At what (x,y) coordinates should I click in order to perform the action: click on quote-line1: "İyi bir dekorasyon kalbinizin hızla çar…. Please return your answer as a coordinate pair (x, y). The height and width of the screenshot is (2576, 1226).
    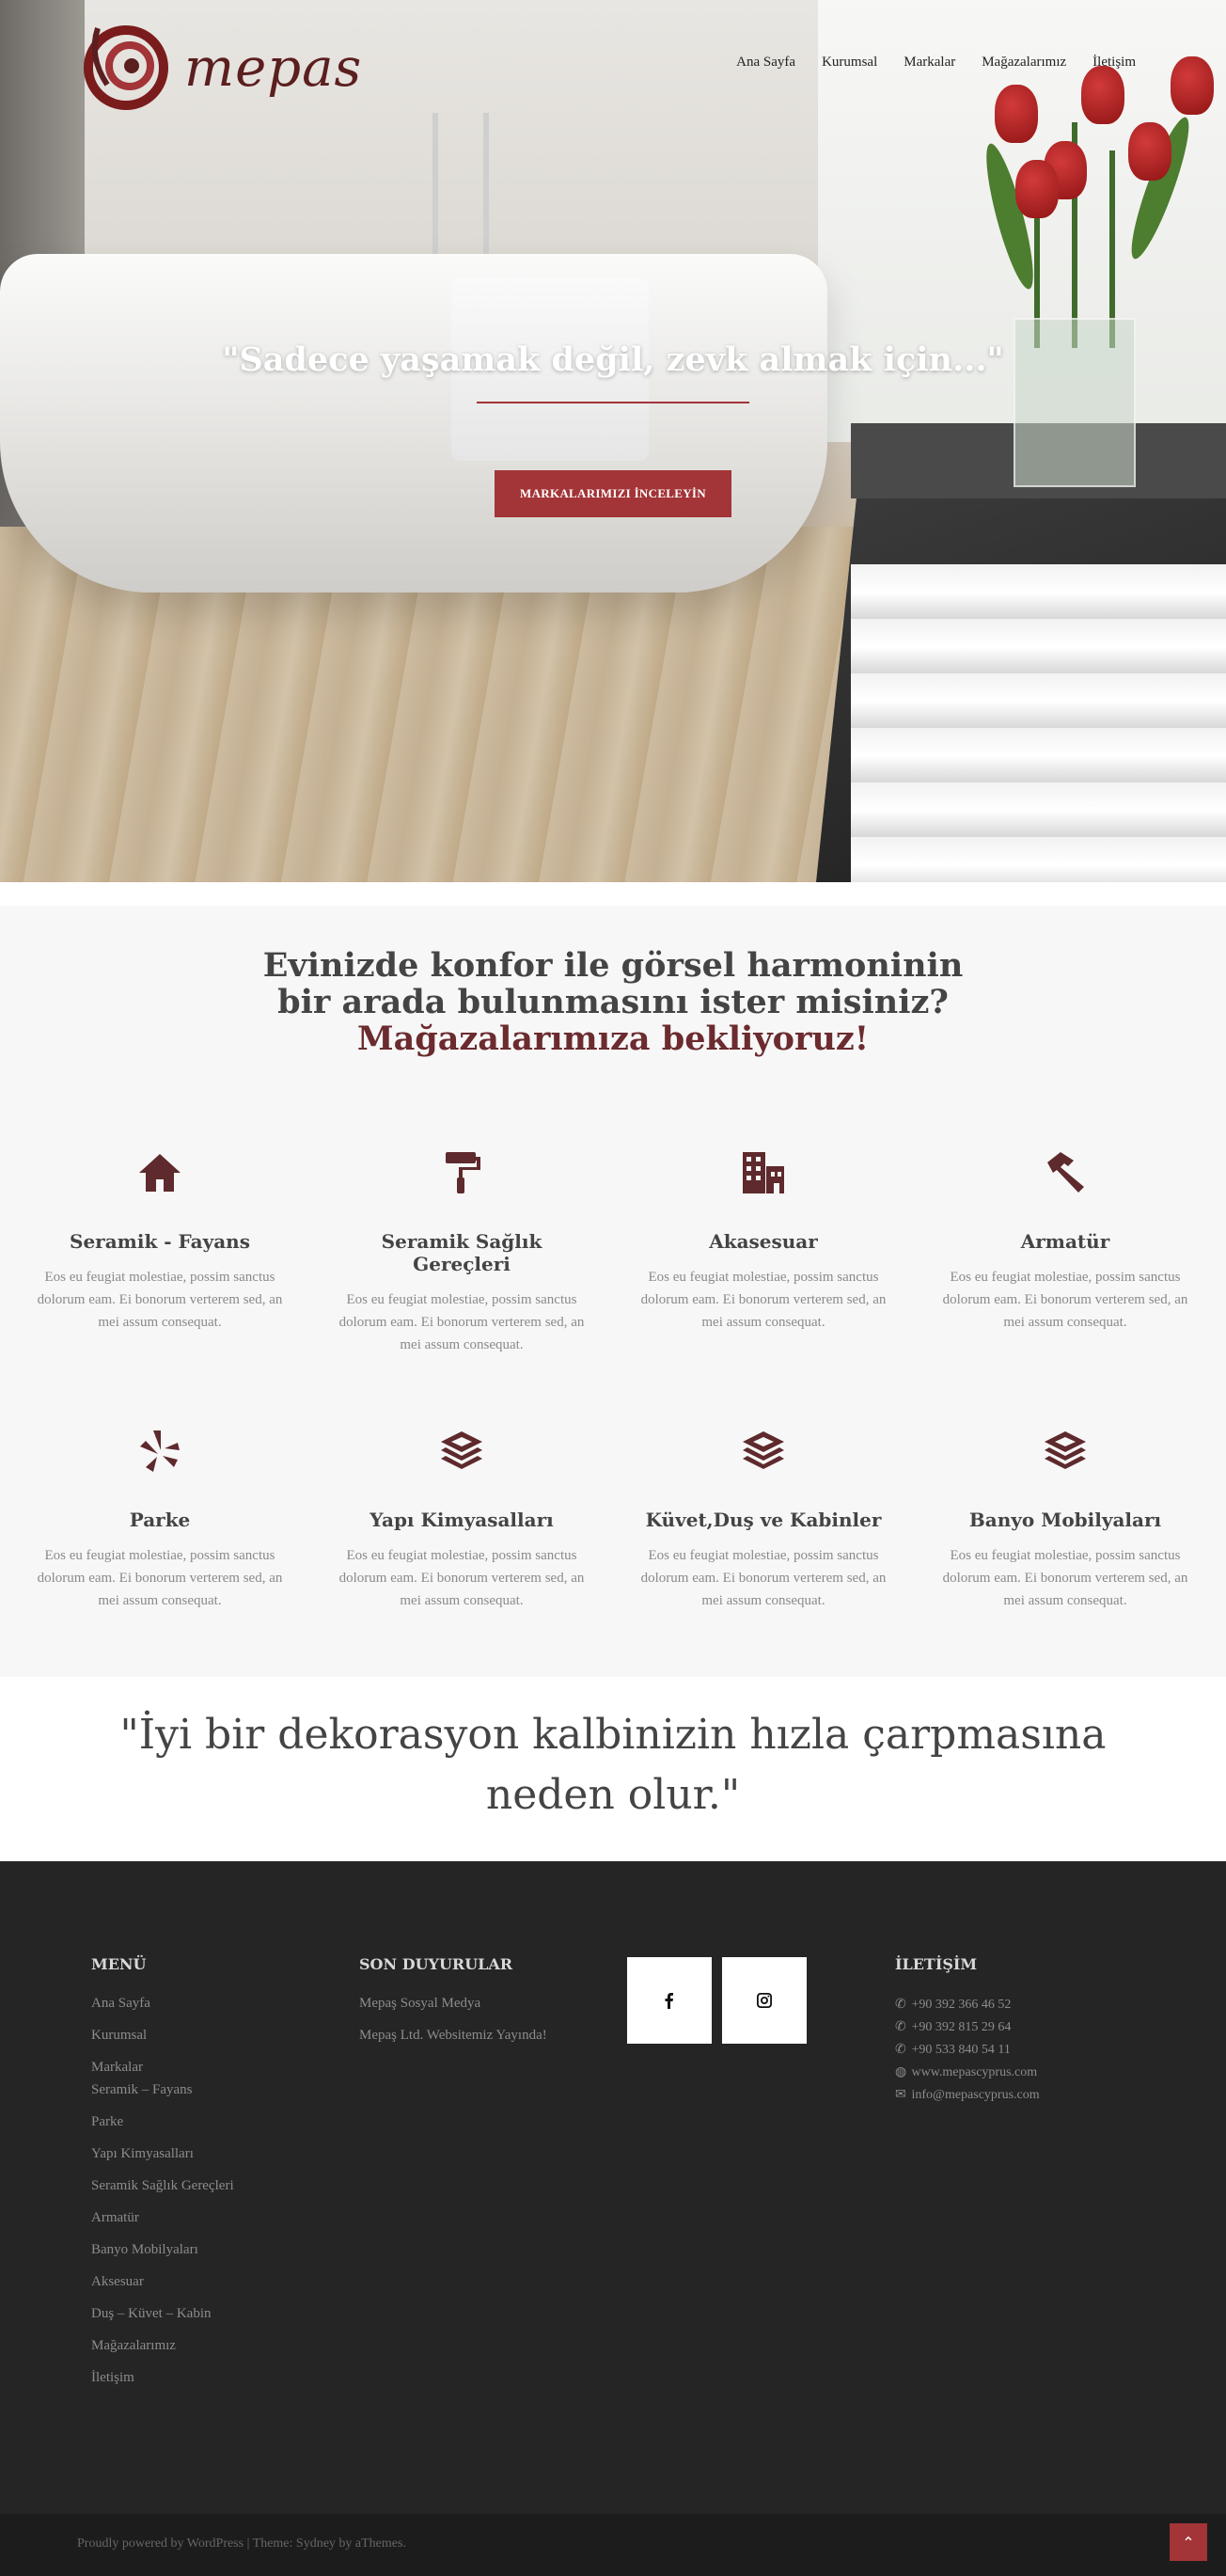
    Looking at the image, I should click on (613, 1735).